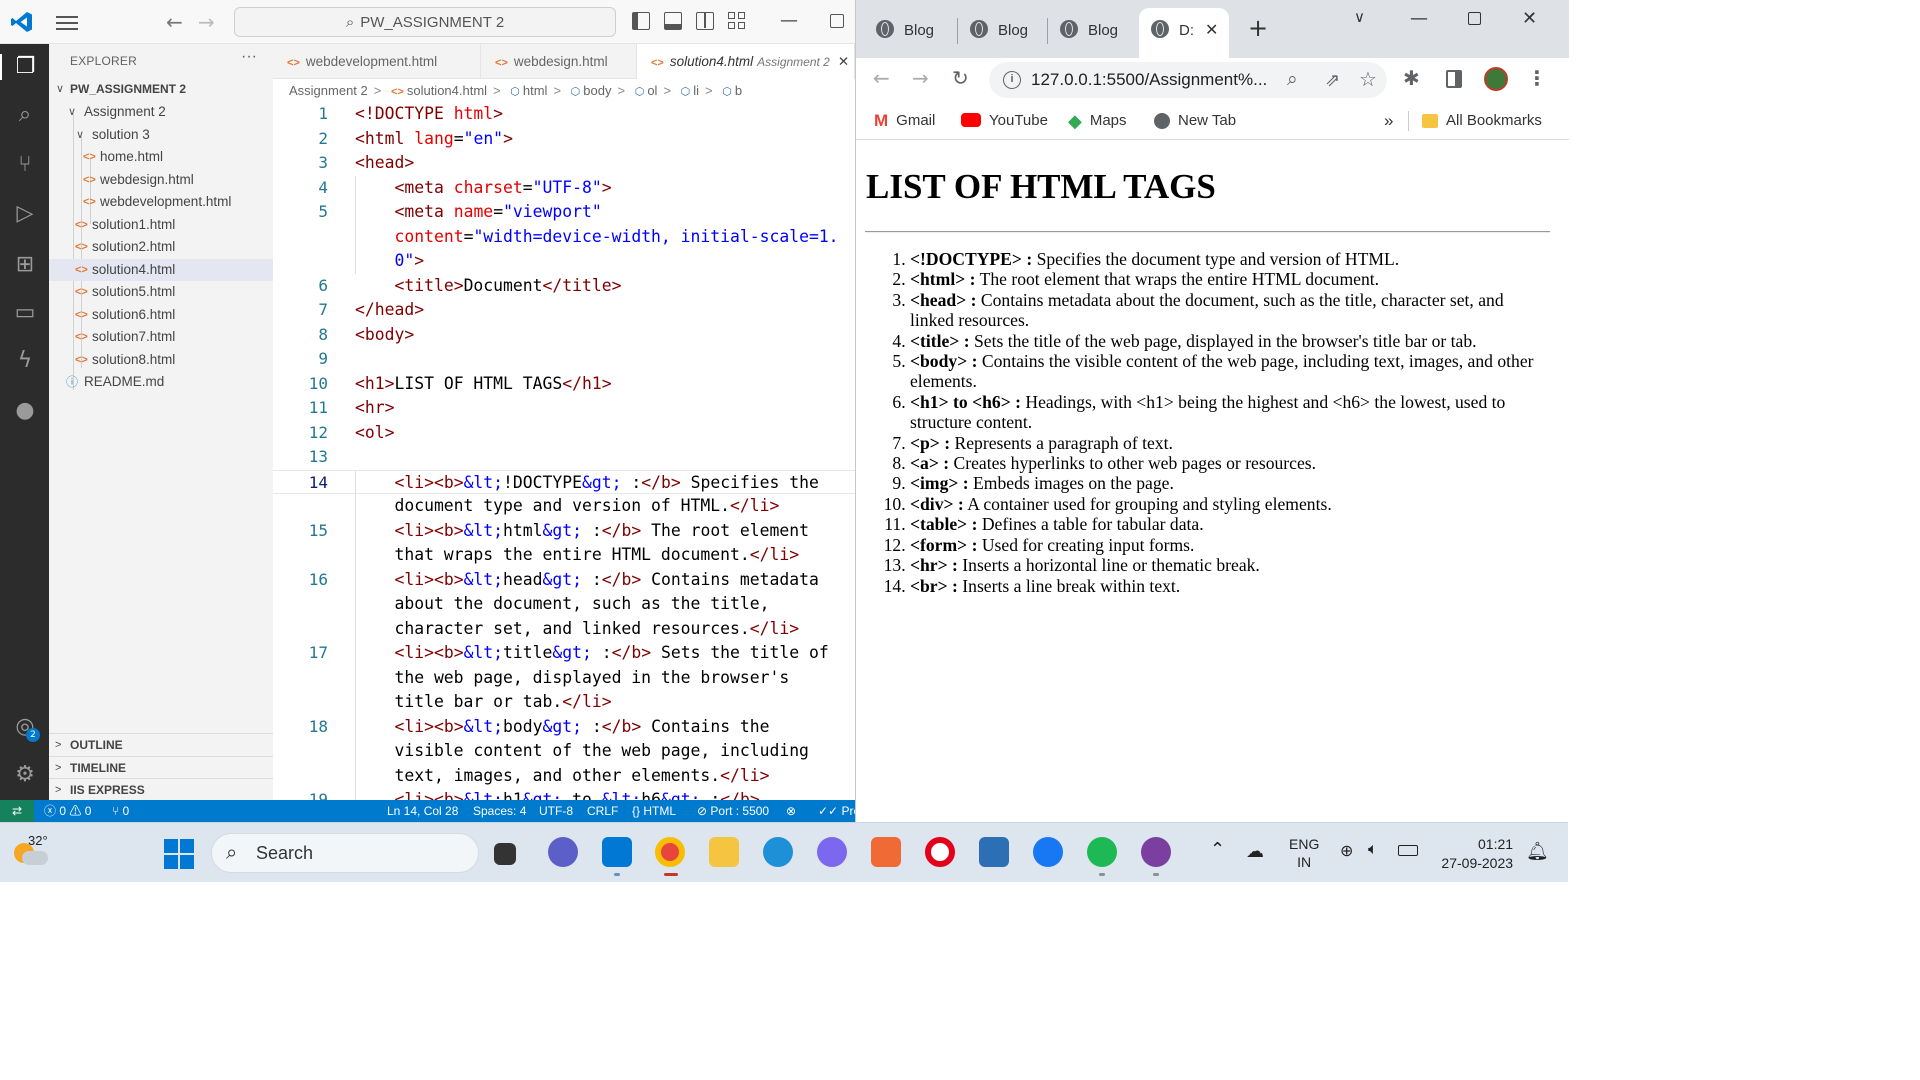 This screenshot has width=1920, height=1080. What do you see at coordinates (737, 21) in the screenshot?
I see `customize-layout-icon` at bounding box center [737, 21].